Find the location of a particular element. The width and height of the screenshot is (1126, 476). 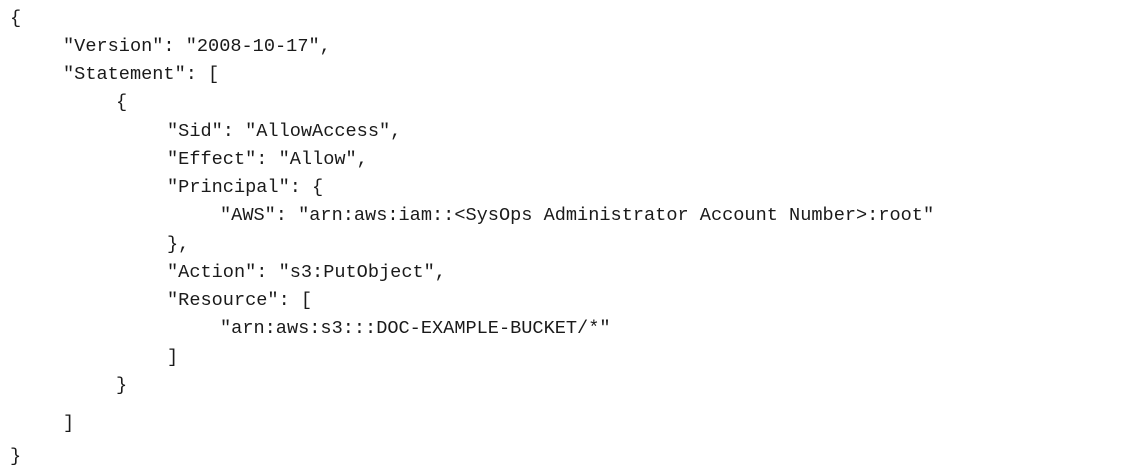

code-line-resource: "Resource": [ is located at coordinates (240, 300).